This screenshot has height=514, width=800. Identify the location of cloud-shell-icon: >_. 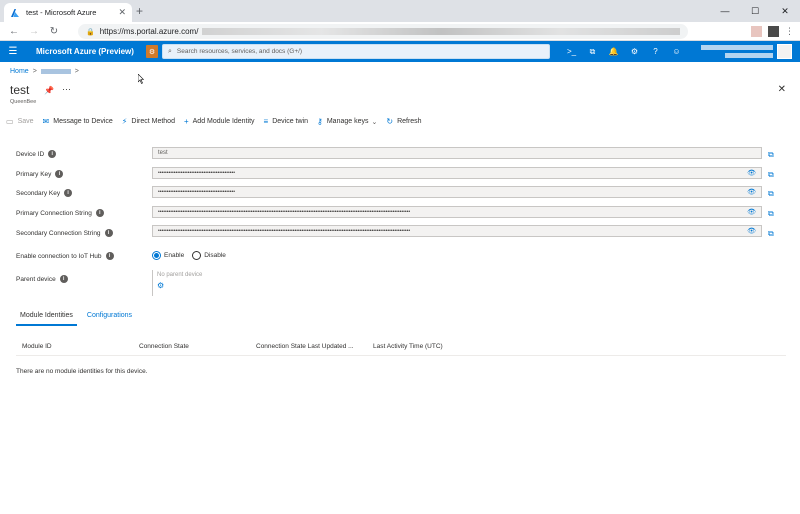
(571, 51).